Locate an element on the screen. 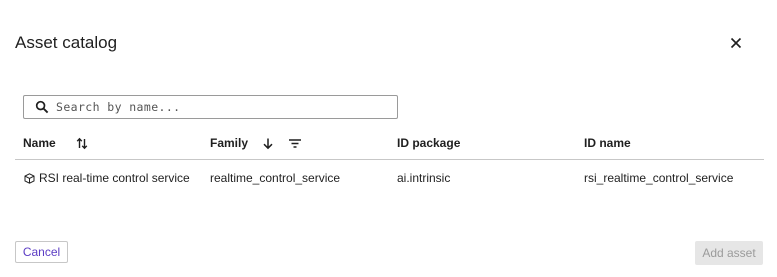  cell-name: RSI real-time control service is located at coordinates (107, 178).